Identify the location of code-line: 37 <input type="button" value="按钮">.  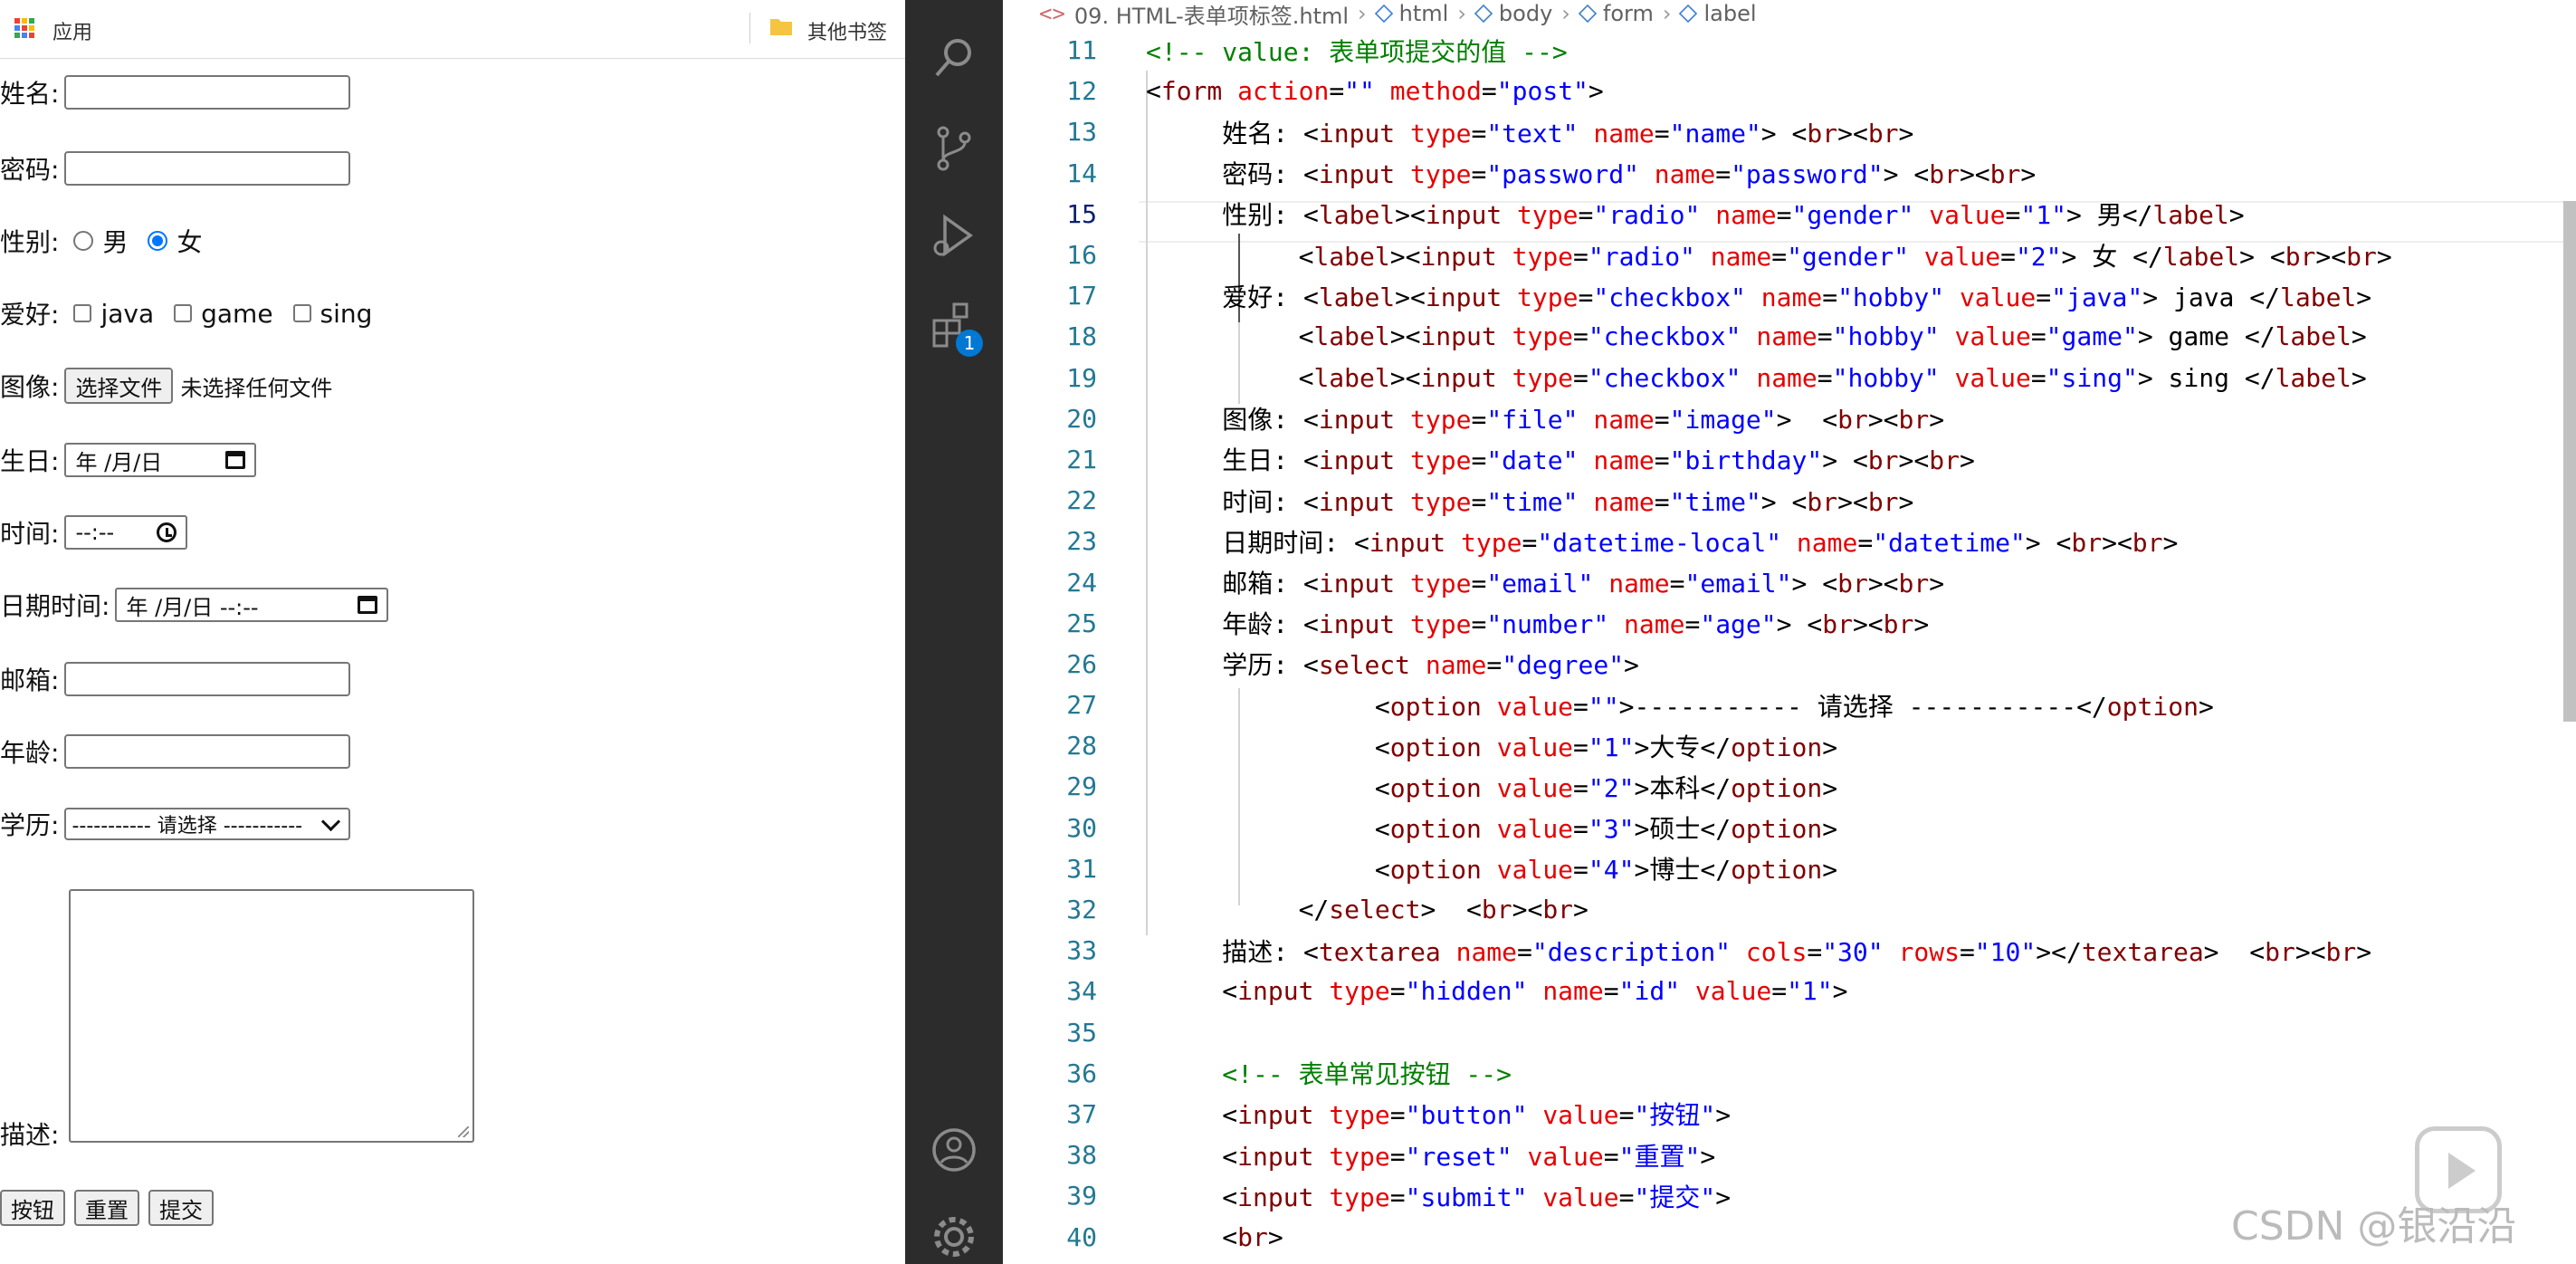
(1790, 1114).